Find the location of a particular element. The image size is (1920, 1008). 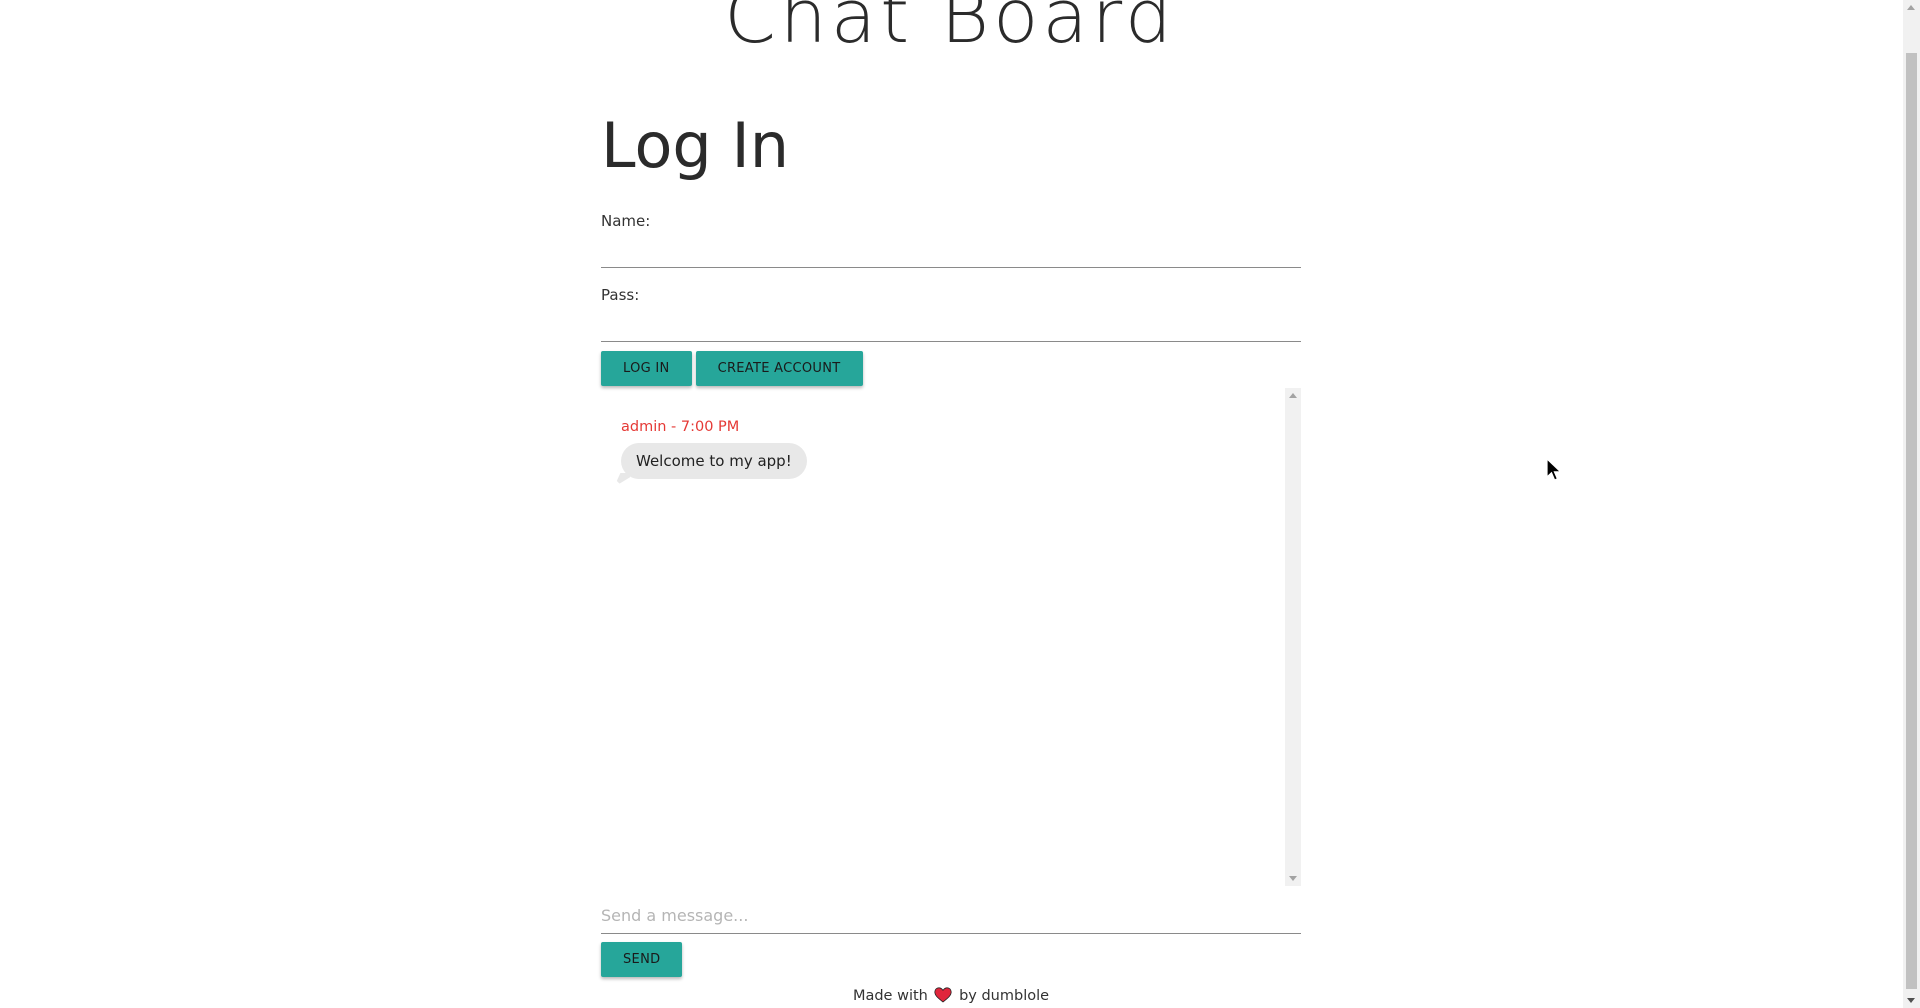

bubble-tail is located at coordinates (622, 480).